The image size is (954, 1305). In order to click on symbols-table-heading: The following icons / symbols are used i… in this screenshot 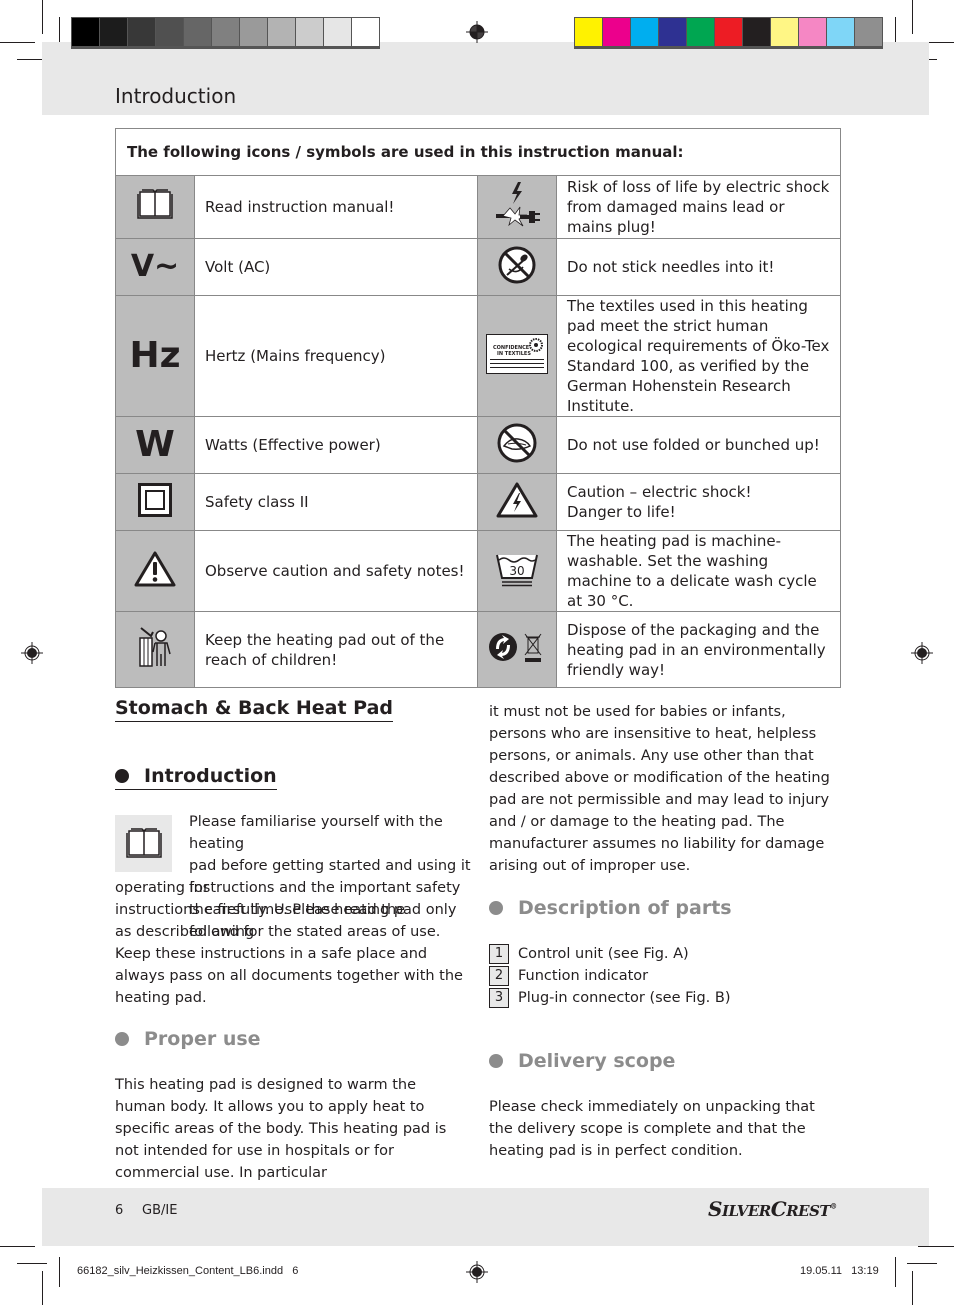, I will do `click(478, 152)`.